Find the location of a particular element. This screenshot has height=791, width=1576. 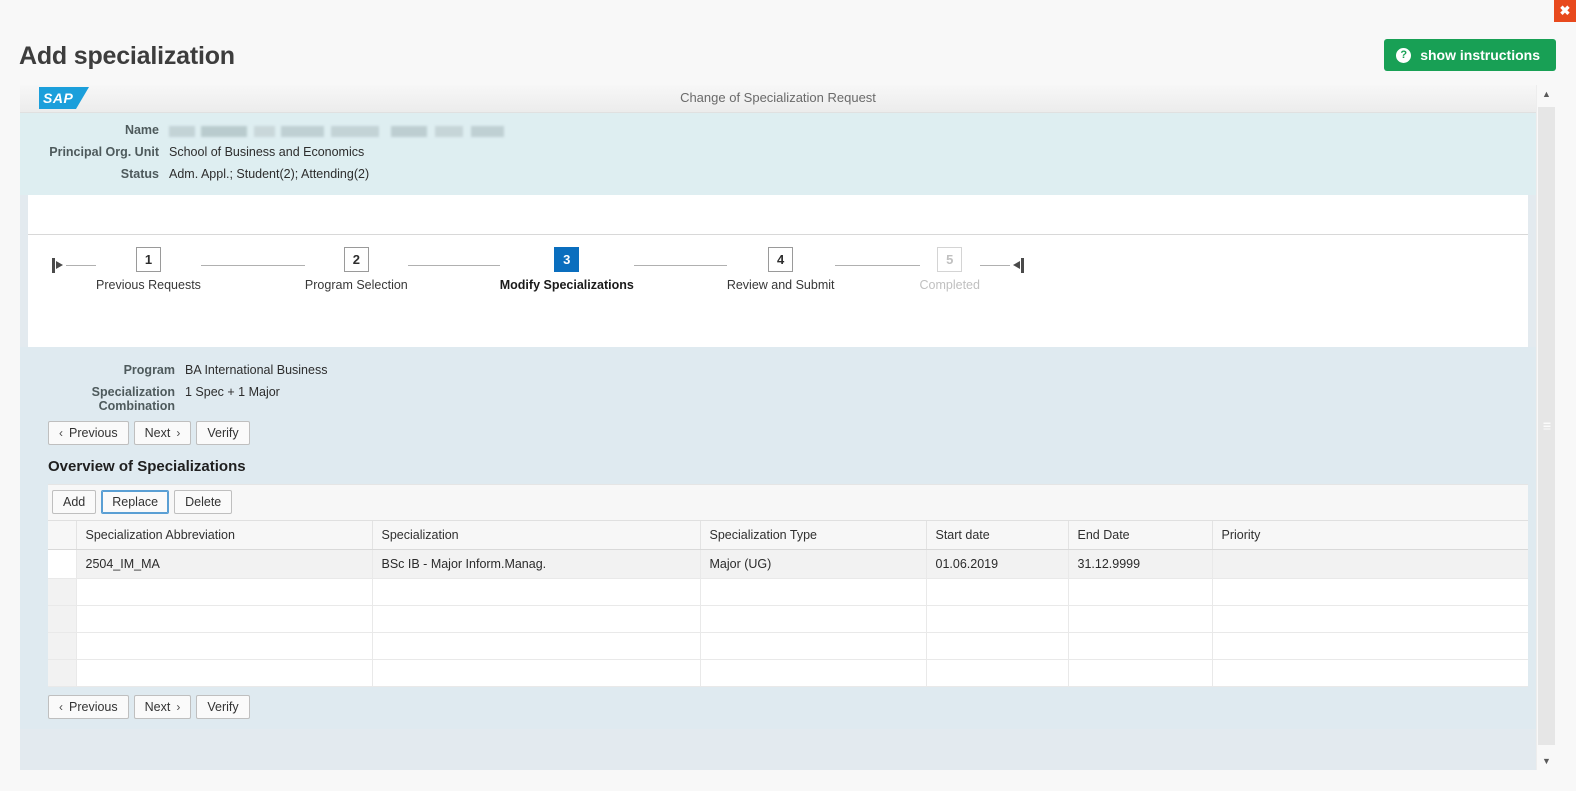

add-button: Add is located at coordinates (74, 502).